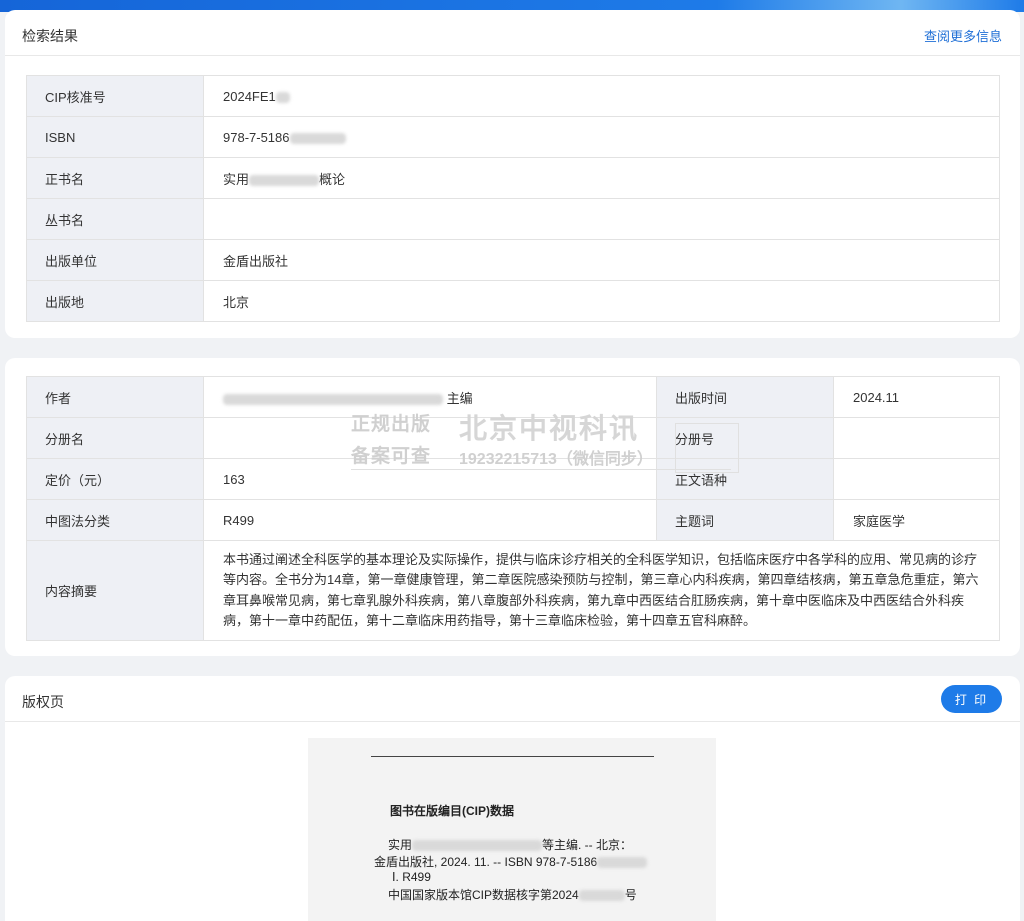 The width and height of the screenshot is (1024, 921). What do you see at coordinates (430, 397) in the screenshot?
I see `author-value: 主编` at bounding box center [430, 397].